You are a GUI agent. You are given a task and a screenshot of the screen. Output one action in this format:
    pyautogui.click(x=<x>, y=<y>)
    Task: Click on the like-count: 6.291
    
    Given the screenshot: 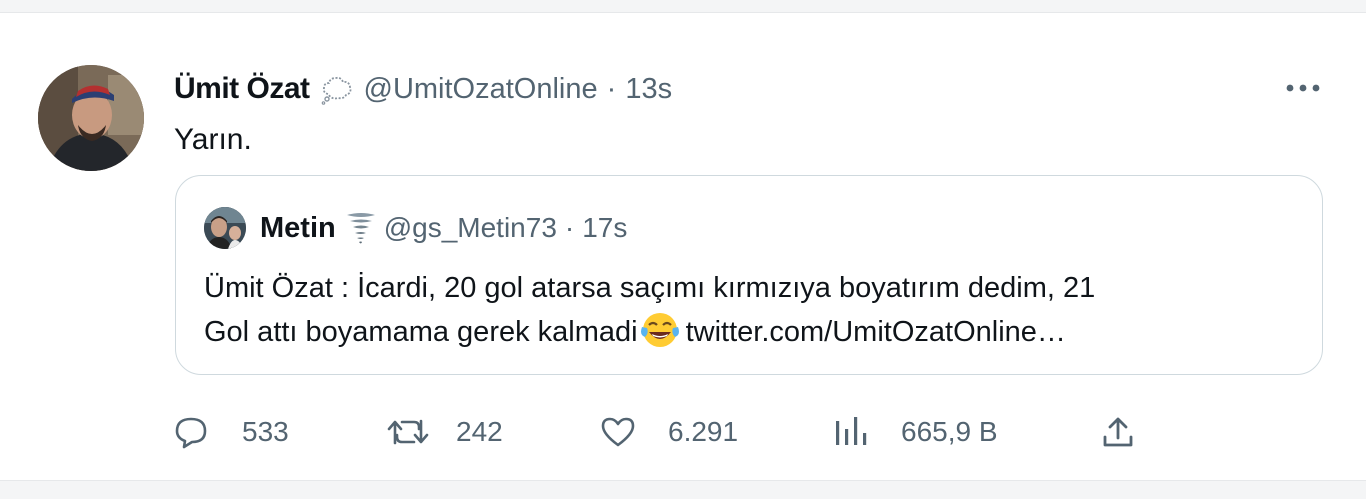 What is the action you would take?
    pyautogui.click(x=703, y=431)
    